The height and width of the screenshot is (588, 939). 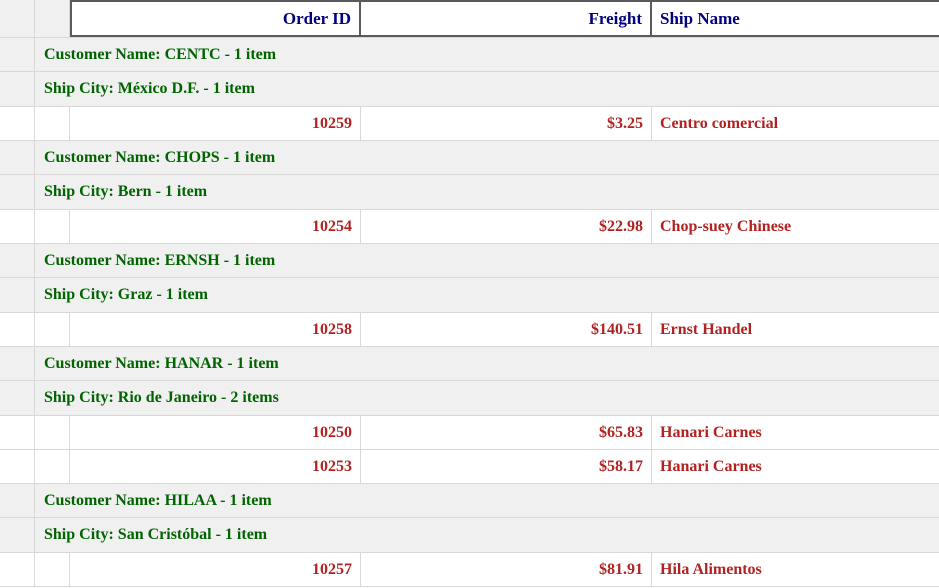 I want to click on order-id-cell: 10250, so click(x=215, y=432).